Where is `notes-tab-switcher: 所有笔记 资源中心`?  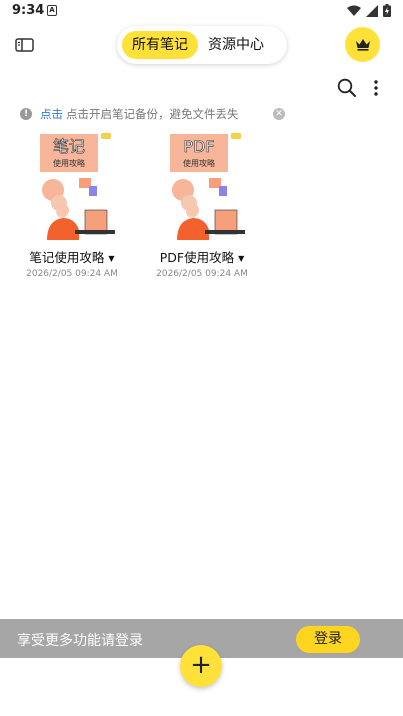 notes-tab-switcher: 所有笔记 资源中心 is located at coordinates (202, 45).